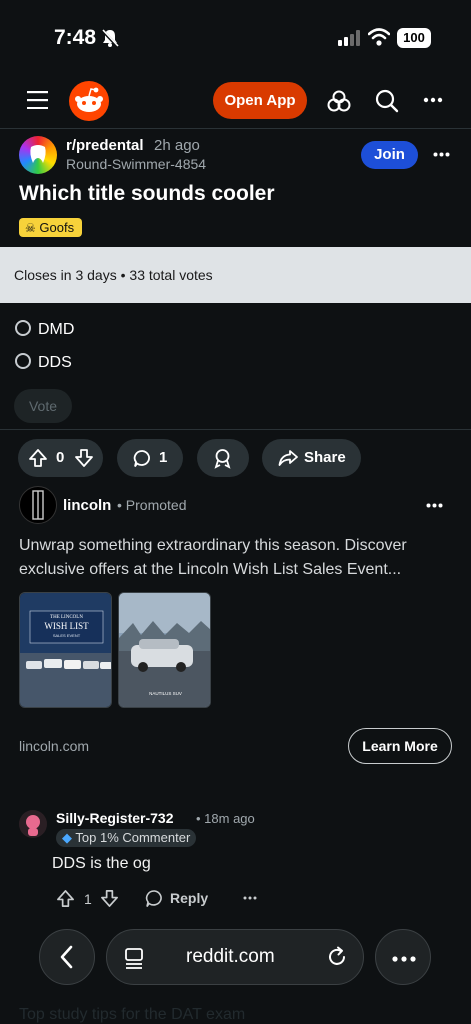 The height and width of the screenshot is (1024, 471). I want to click on comment-downvote-icon, so click(109, 898).